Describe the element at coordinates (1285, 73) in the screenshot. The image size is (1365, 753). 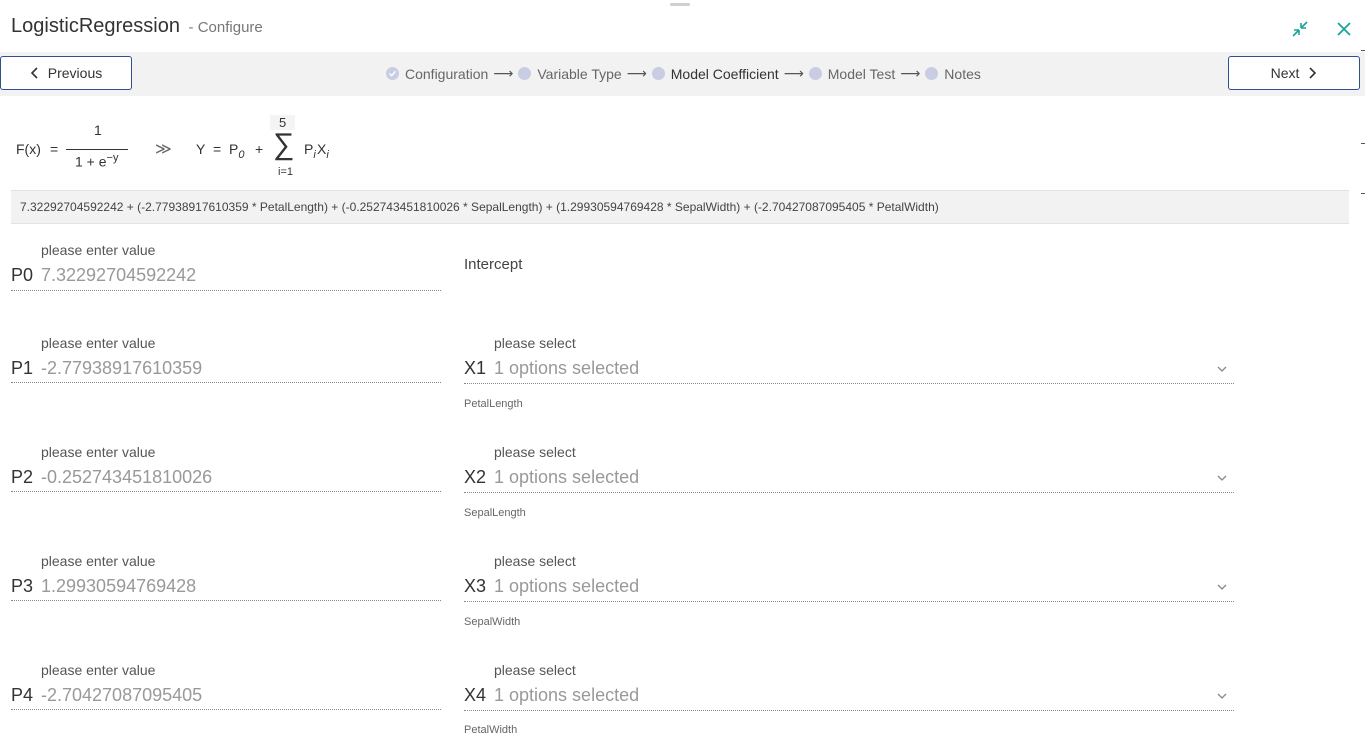
I see `next-label: Next` at that location.